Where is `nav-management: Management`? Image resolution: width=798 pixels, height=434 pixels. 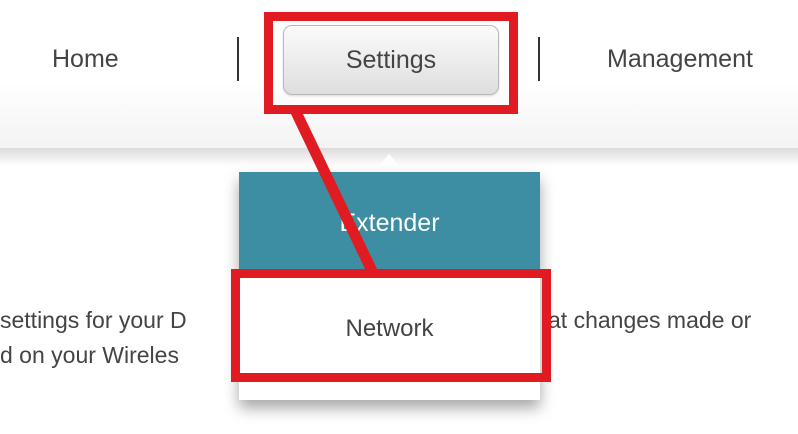
nav-management: Management is located at coordinates (680, 59).